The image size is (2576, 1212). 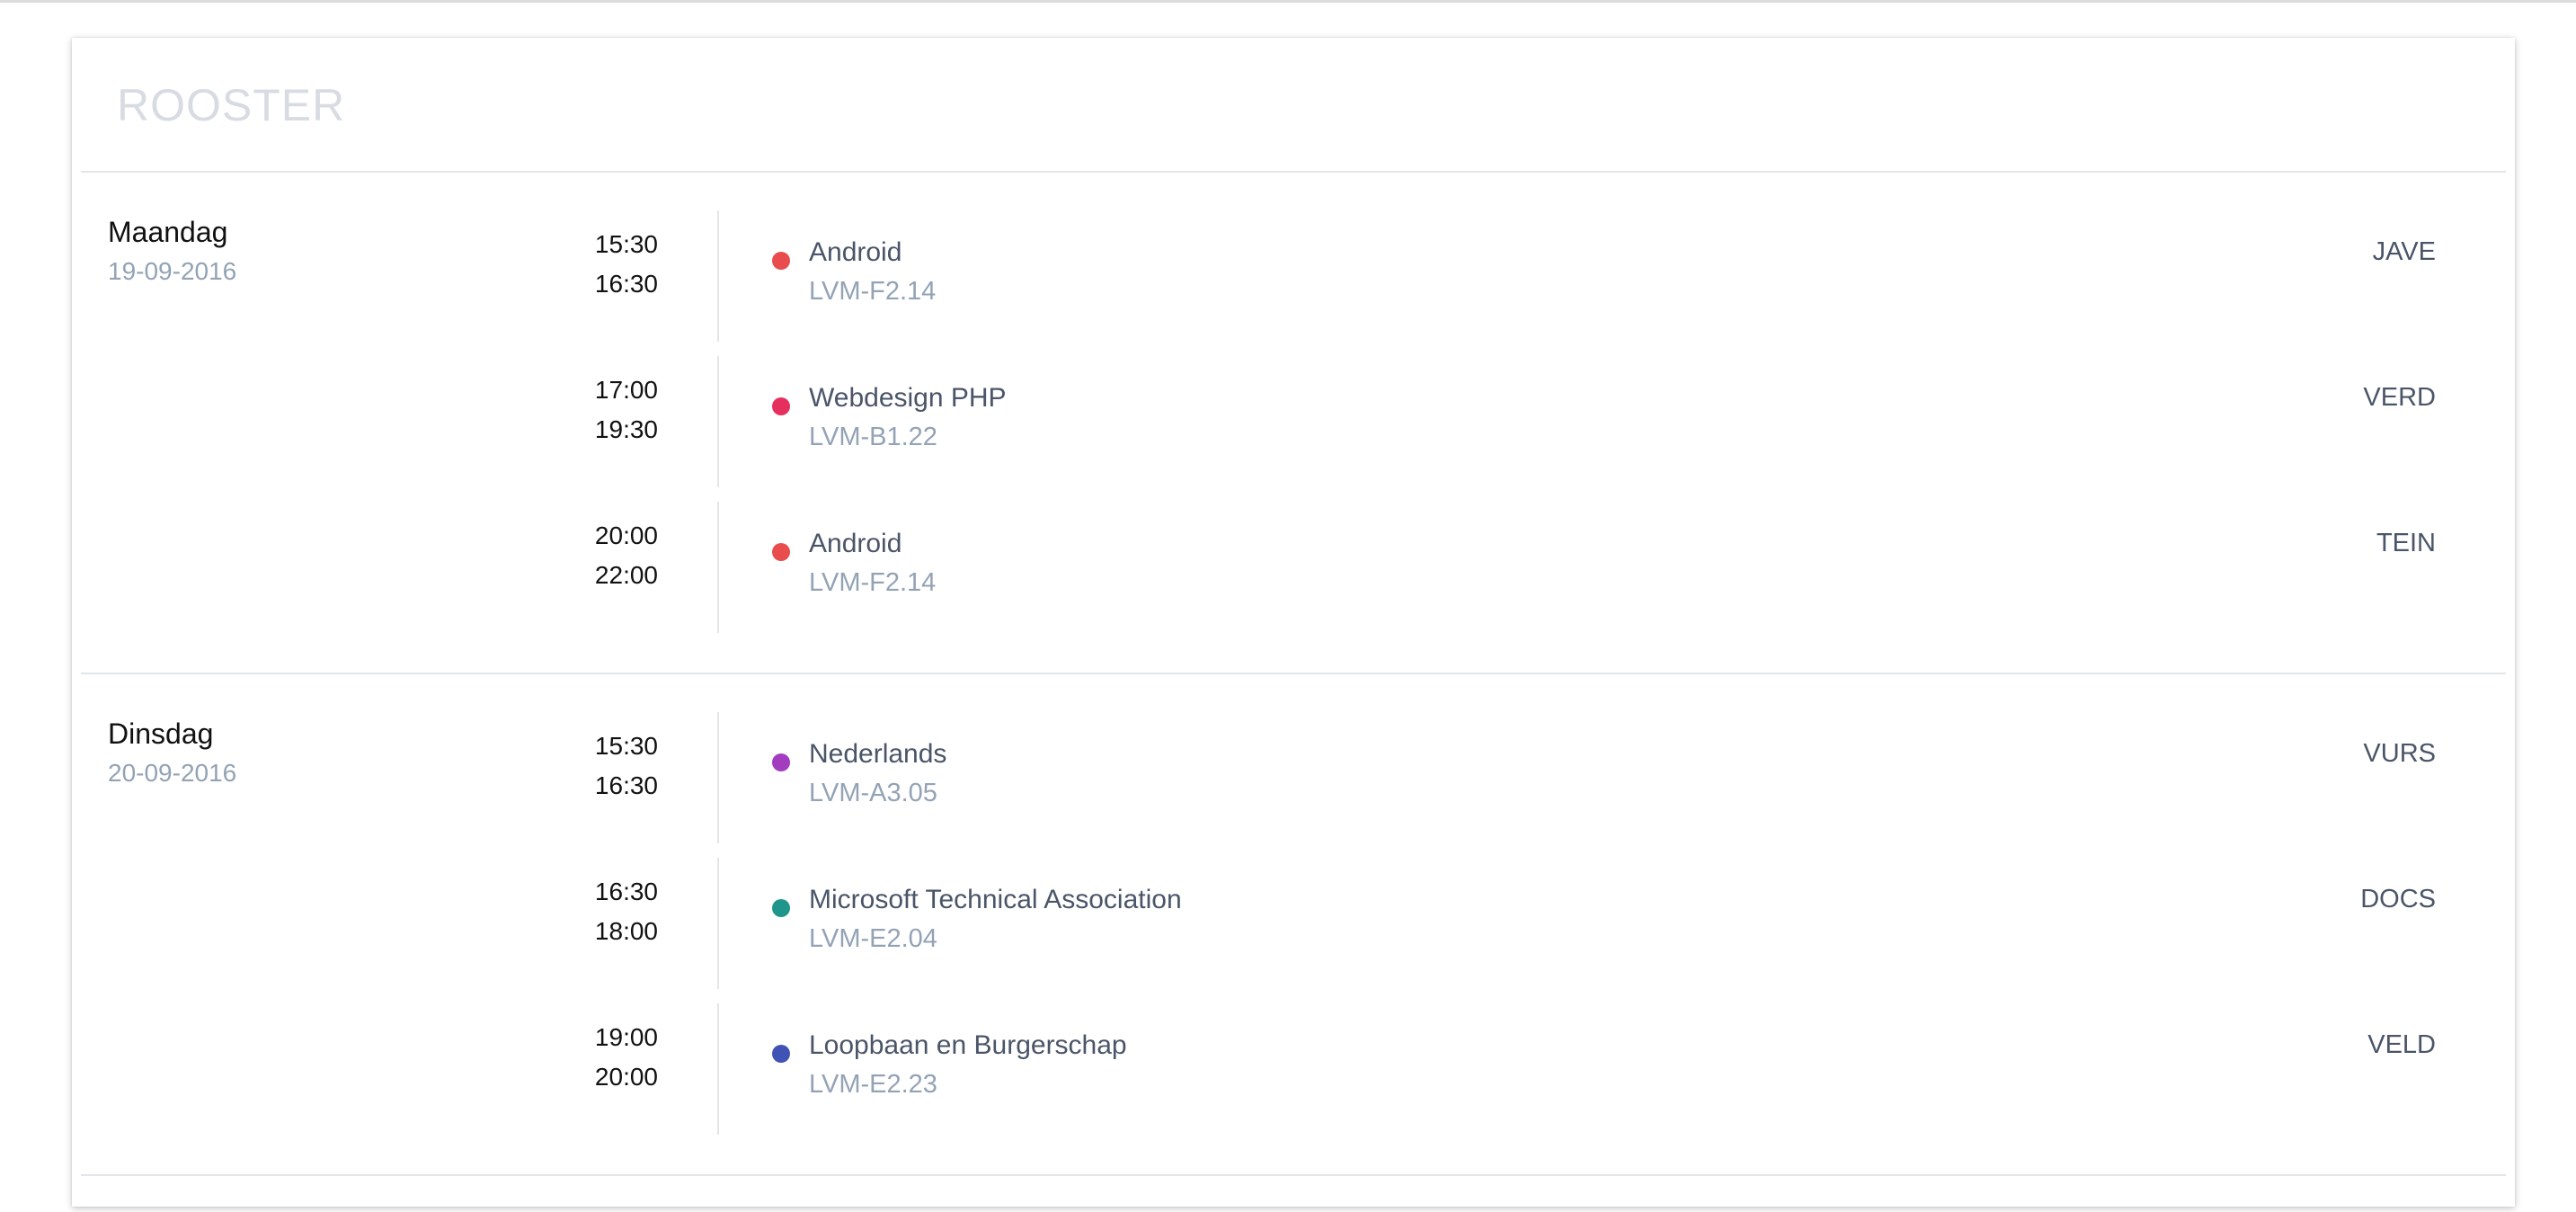 What do you see at coordinates (626, 891) in the screenshot?
I see `start-time: 16:30` at bounding box center [626, 891].